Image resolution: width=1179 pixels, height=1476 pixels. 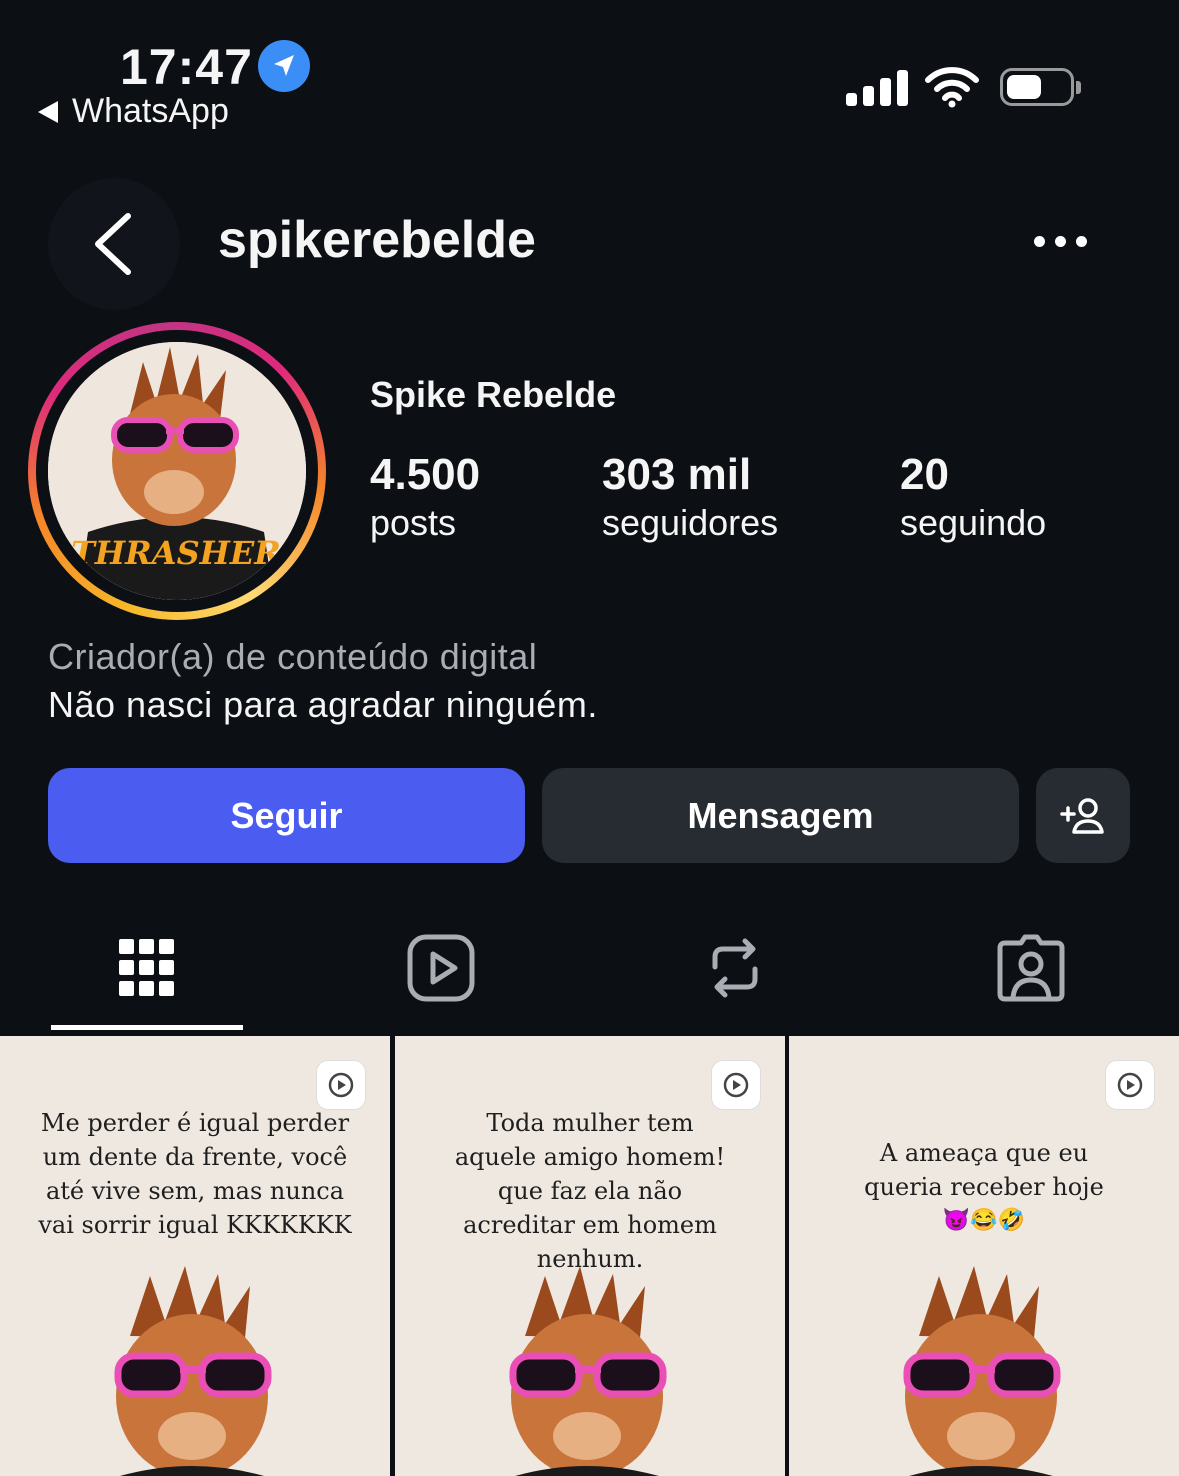 What do you see at coordinates (676, 475) in the screenshot?
I see `followers-count: 303 mil` at bounding box center [676, 475].